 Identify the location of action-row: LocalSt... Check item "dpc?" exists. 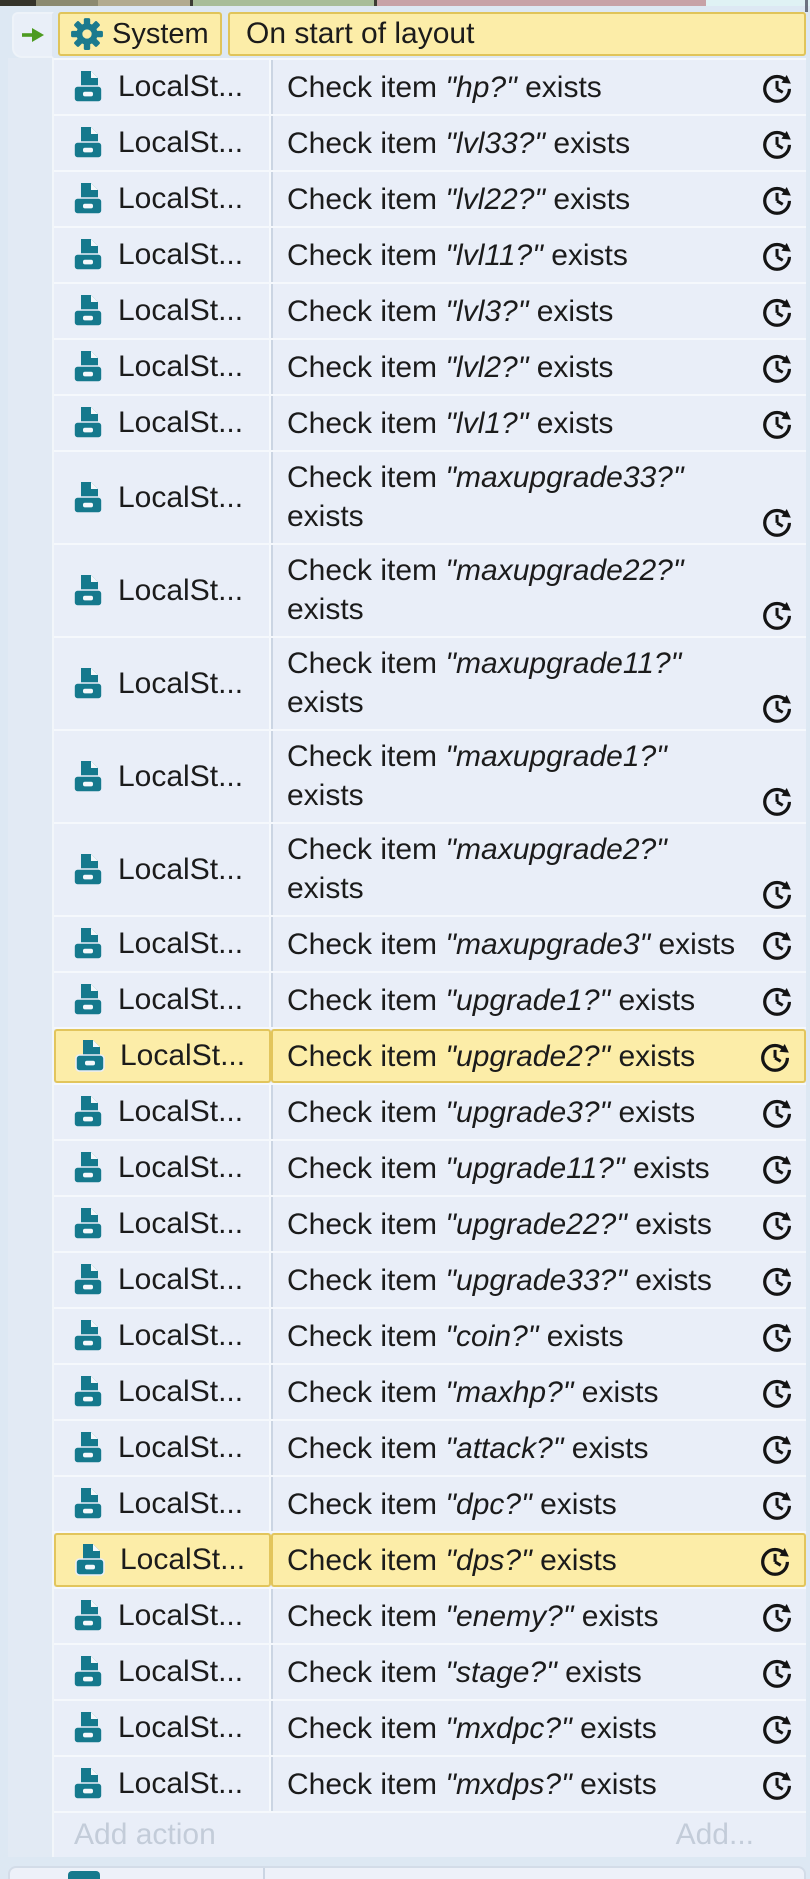
(430, 1503).